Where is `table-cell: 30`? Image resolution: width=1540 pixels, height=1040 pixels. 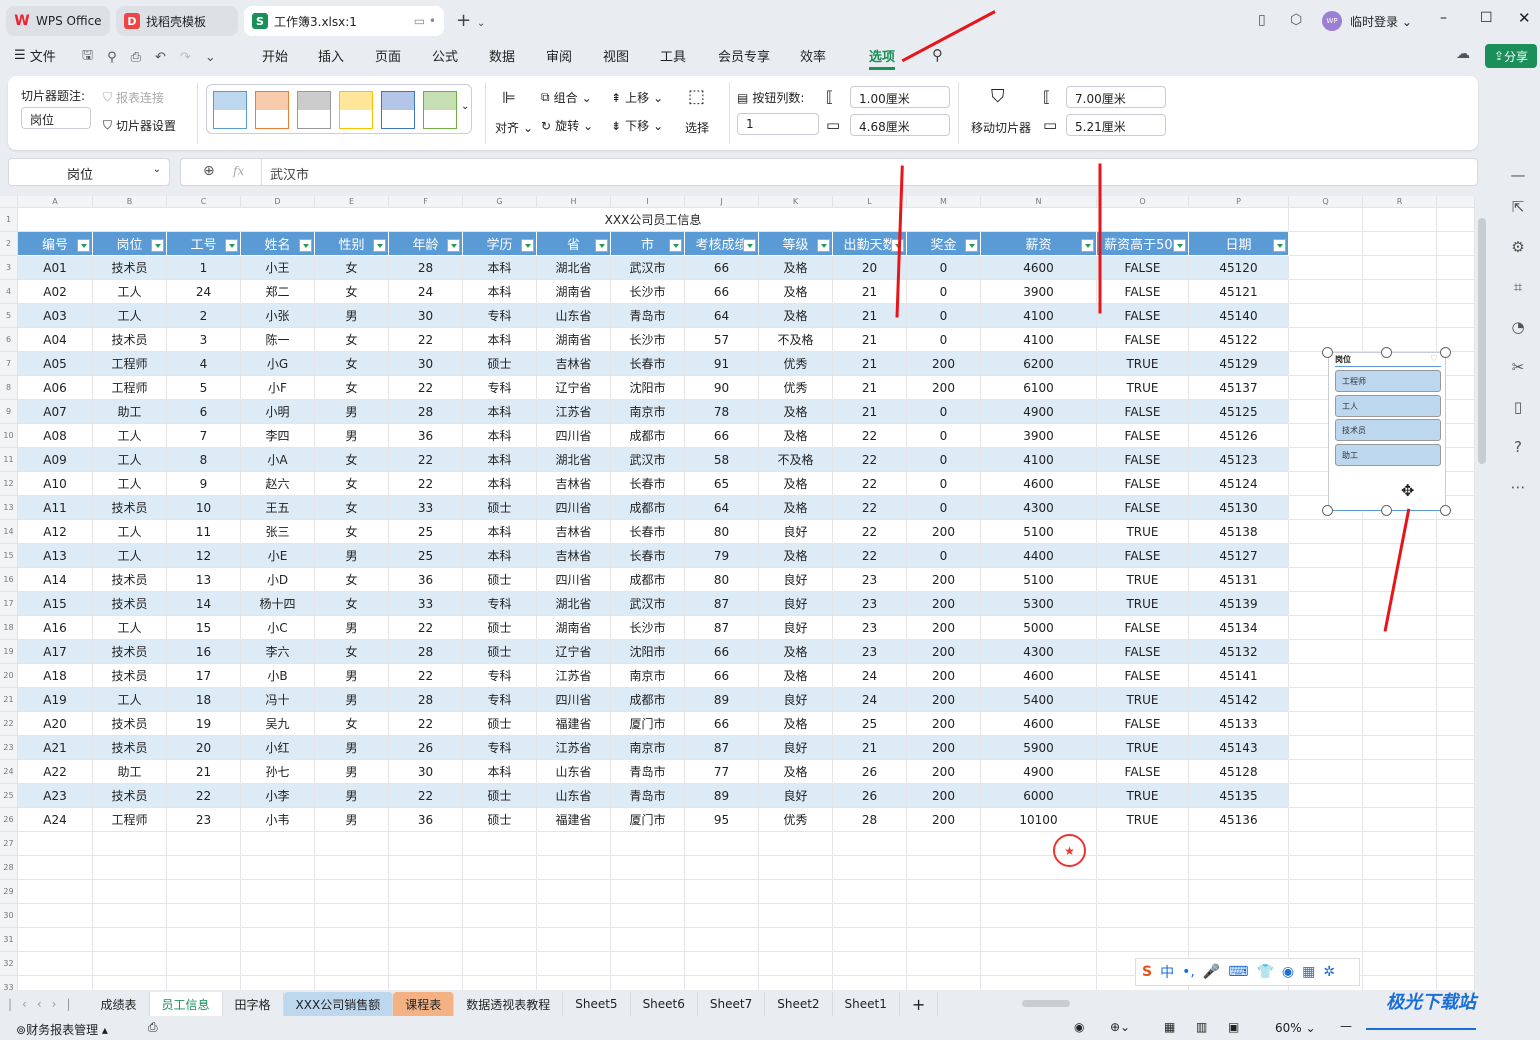 table-cell: 30 is located at coordinates (426, 364).